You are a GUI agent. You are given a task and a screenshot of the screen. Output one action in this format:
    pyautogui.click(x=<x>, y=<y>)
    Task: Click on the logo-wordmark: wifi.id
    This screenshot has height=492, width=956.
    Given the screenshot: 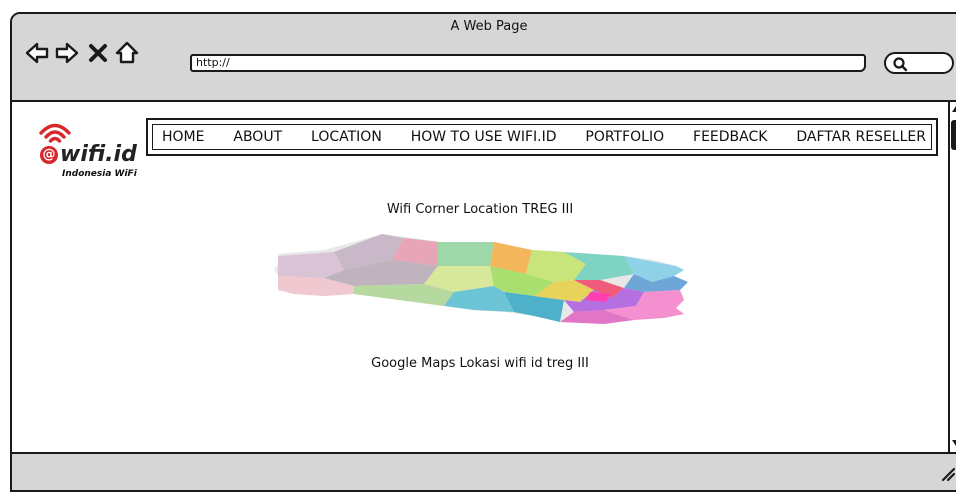 What is the action you would take?
    pyautogui.click(x=98, y=154)
    